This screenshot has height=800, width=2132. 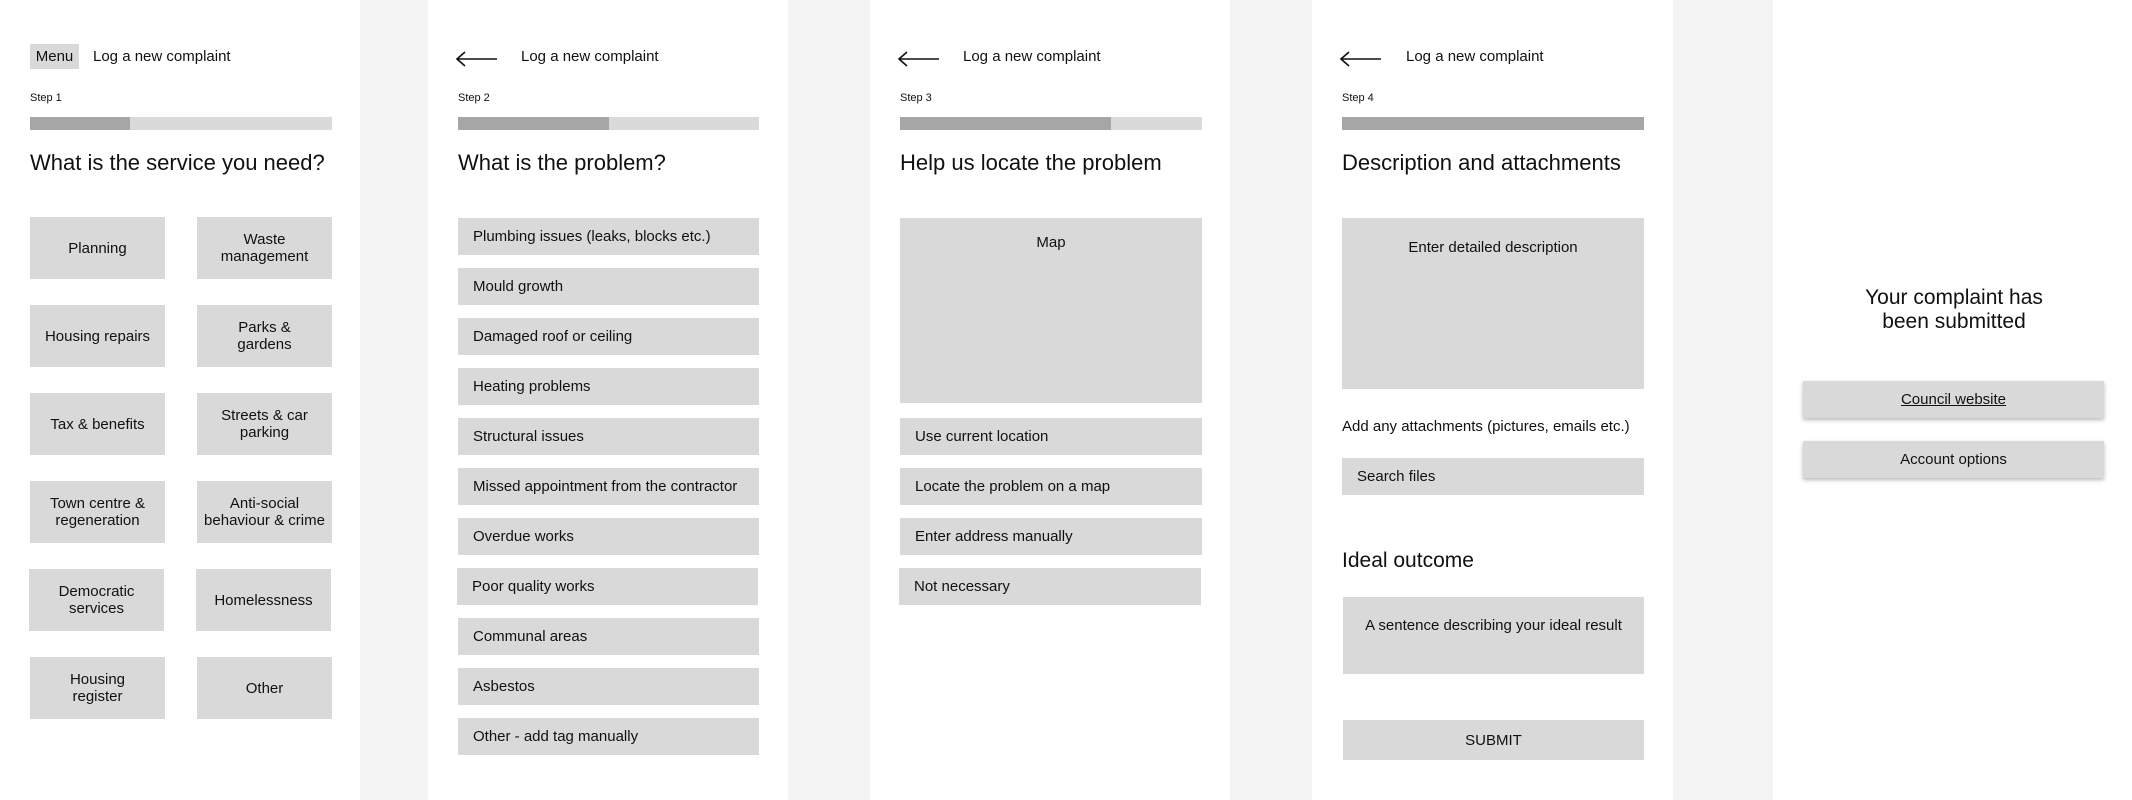 I want to click on ideal-outcome-field: A sentence describing your ideal result, so click(x=1493, y=635).